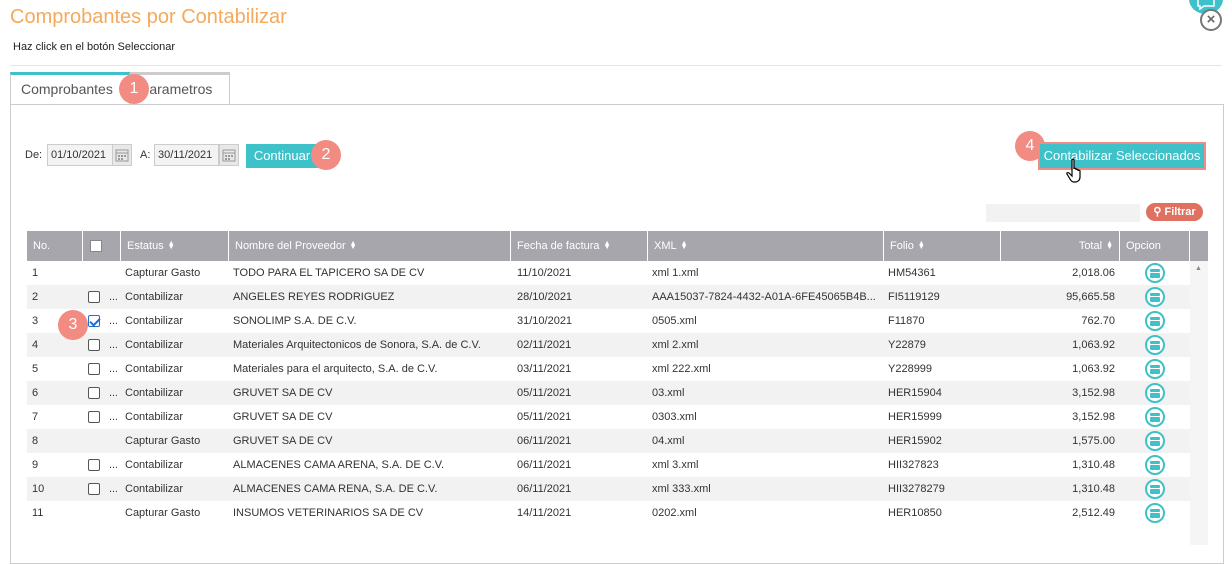  I want to click on row-proveedor: ALMACENES CAMA ARENA, S.A. DE C.V., so click(339, 465).